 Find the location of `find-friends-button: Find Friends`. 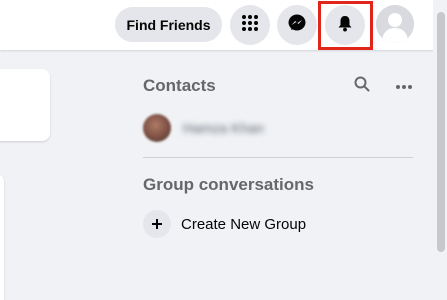

find-friends-button: Find Friends is located at coordinates (168, 24).